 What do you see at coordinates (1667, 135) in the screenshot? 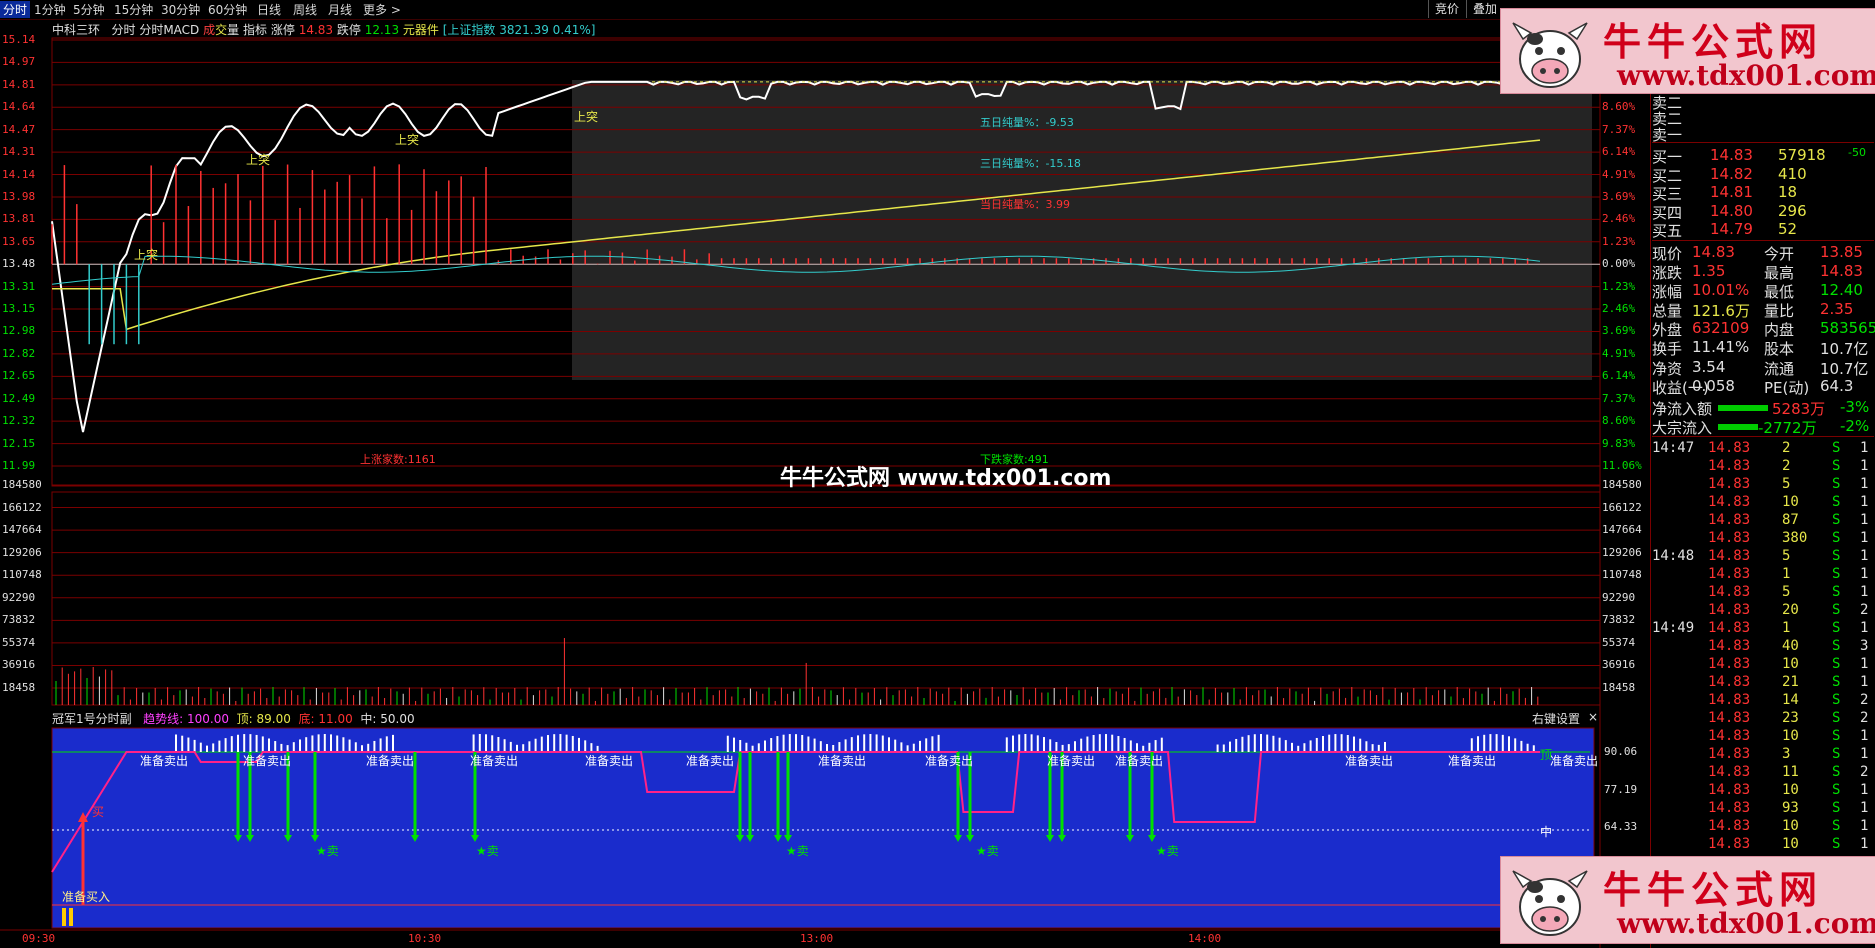
I see `sell-row: 卖一` at bounding box center [1667, 135].